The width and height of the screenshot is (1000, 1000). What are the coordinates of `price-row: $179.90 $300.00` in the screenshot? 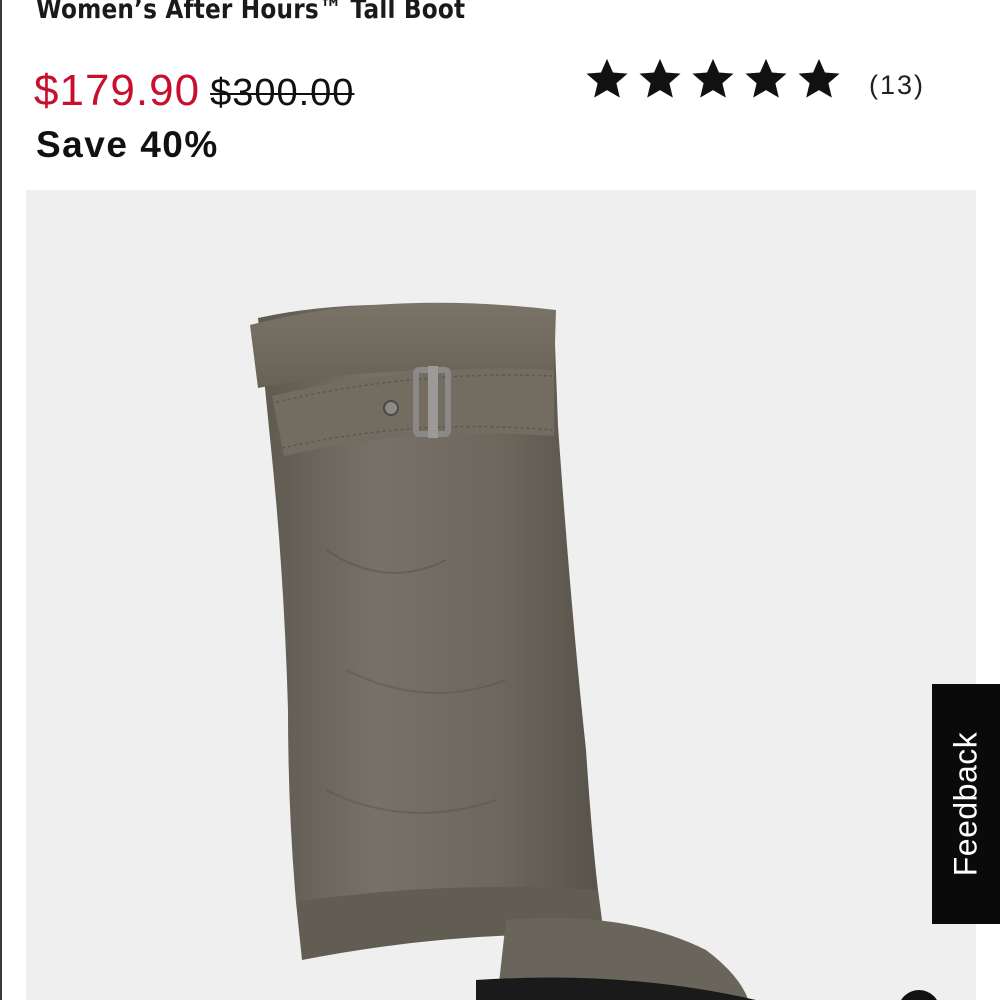 It's located at (194, 91).